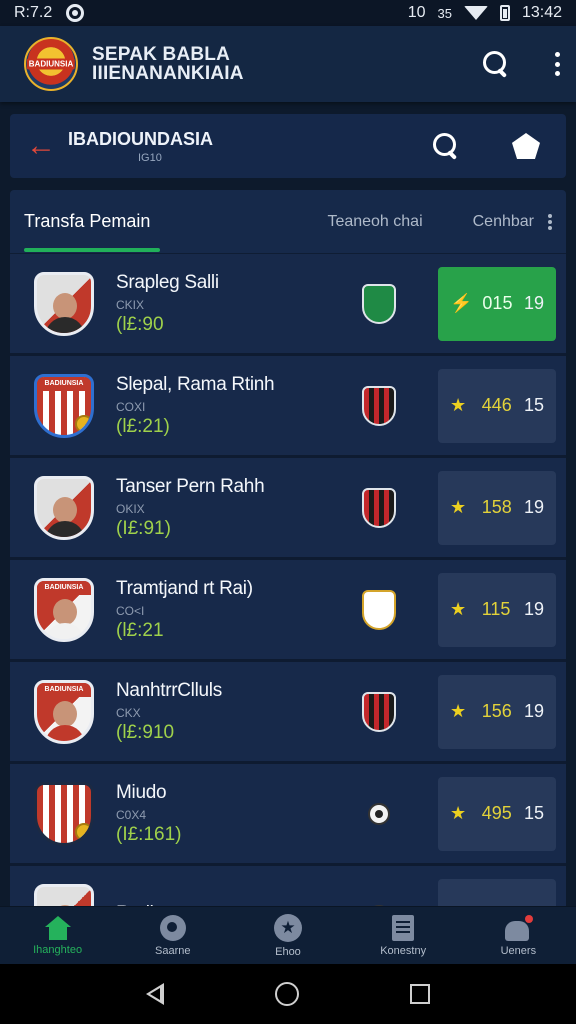 The image size is (576, 1024). What do you see at coordinates (496, 64) in the screenshot?
I see `search-icon` at bounding box center [496, 64].